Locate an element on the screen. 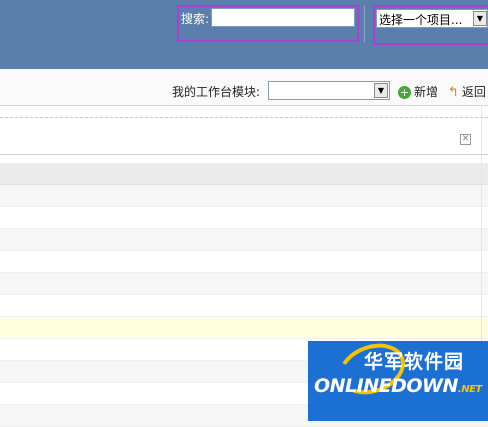  watermark-cn-text: 华军软件园 is located at coordinates (414, 362).